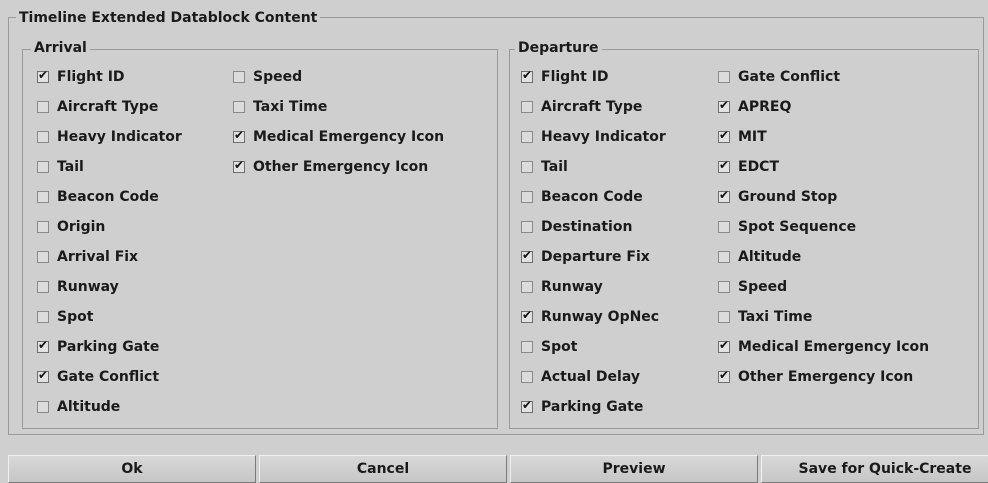 This screenshot has height=483, width=988. Describe the element at coordinates (109, 407) in the screenshot. I see `arrival-checkbox-altitude: Altitude` at that location.